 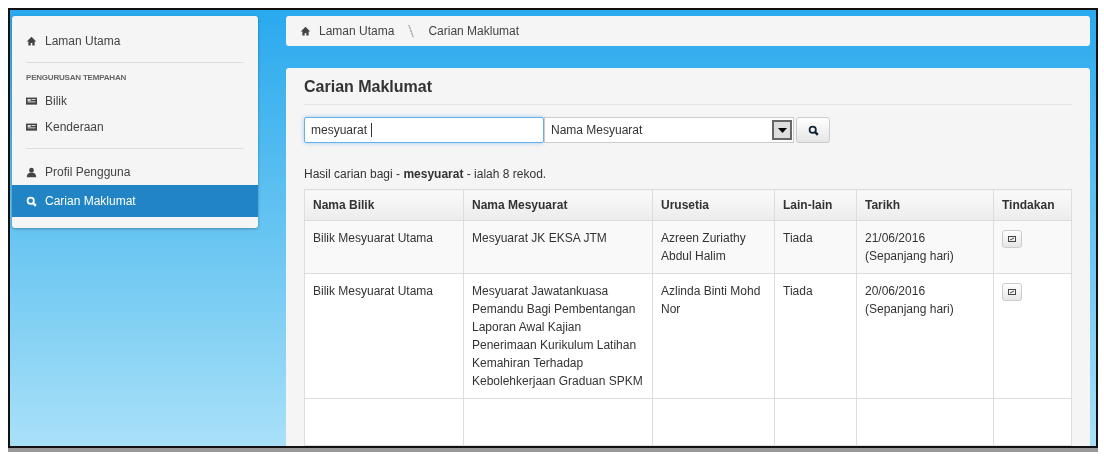 I want to click on table-cell: Azreen Zuriathy Abdul Halim, so click(x=713, y=247).